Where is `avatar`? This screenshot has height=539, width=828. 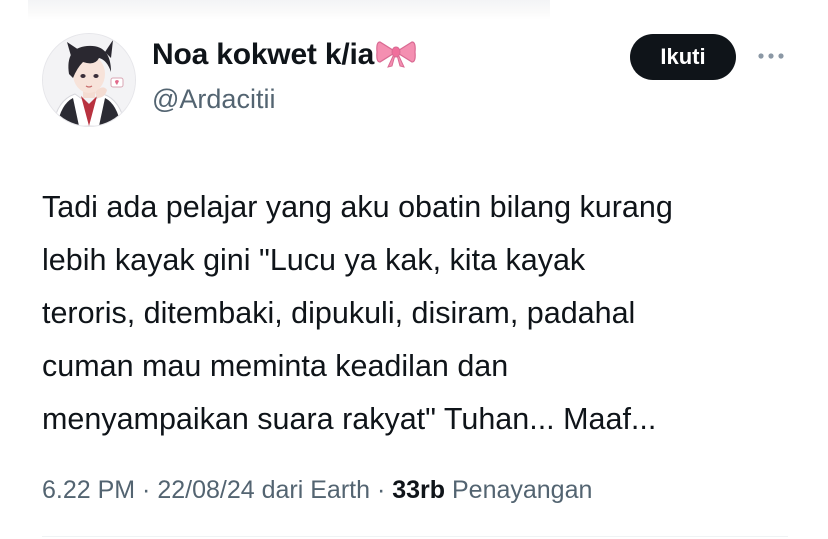
avatar is located at coordinates (89, 80).